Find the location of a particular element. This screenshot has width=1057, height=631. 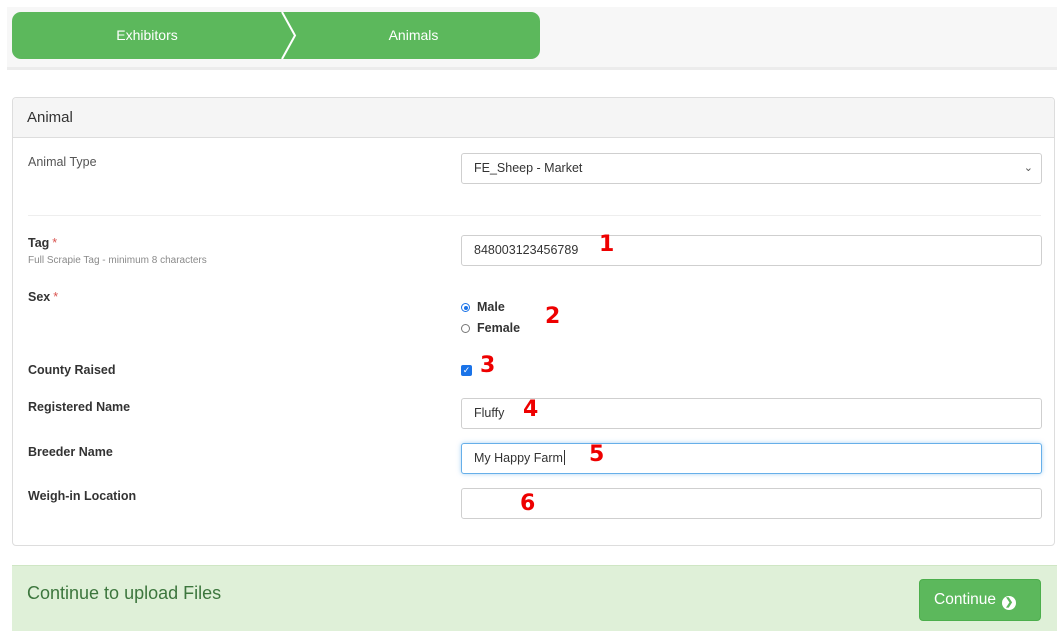

continue-button-label: Continue is located at coordinates (965, 599).